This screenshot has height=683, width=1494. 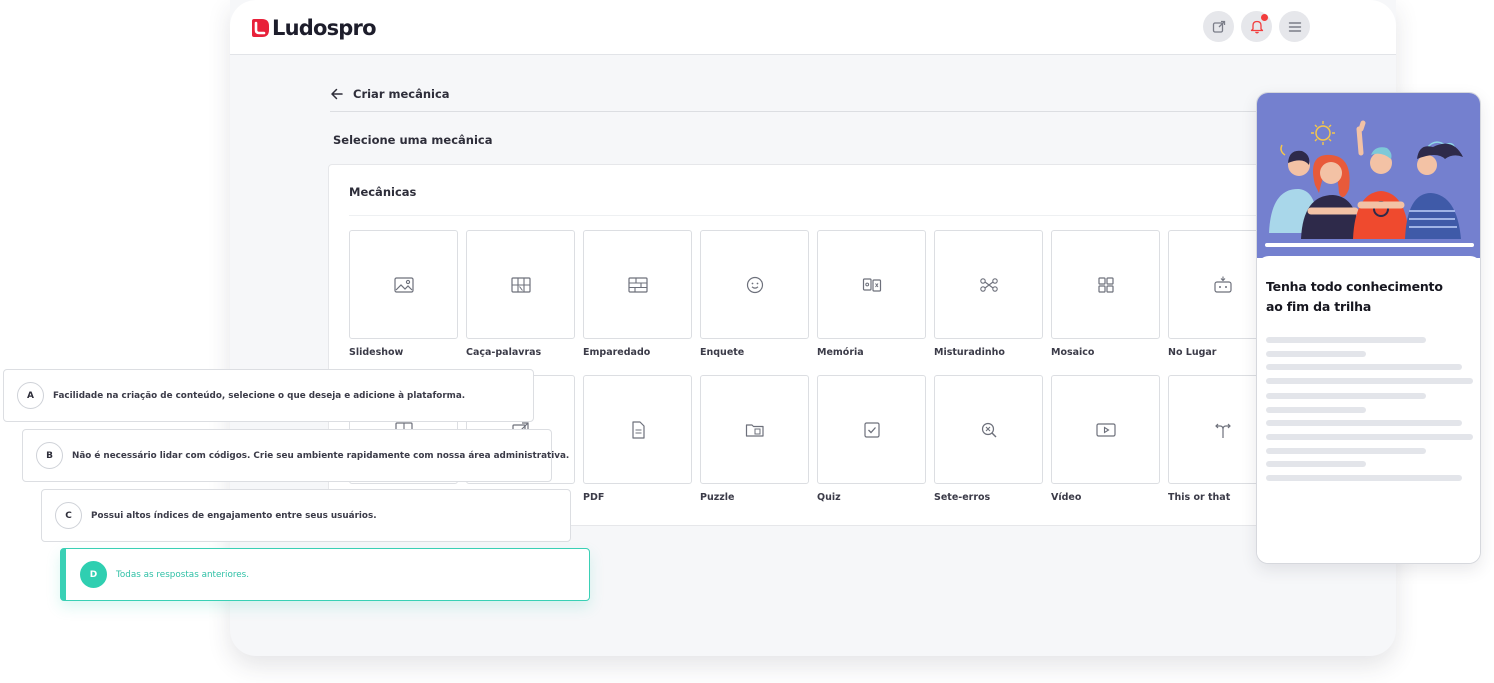 What do you see at coordinates (1222, 284) in the screenshot?
I see `drop-box-icon` at bounding box center [1222, 284].